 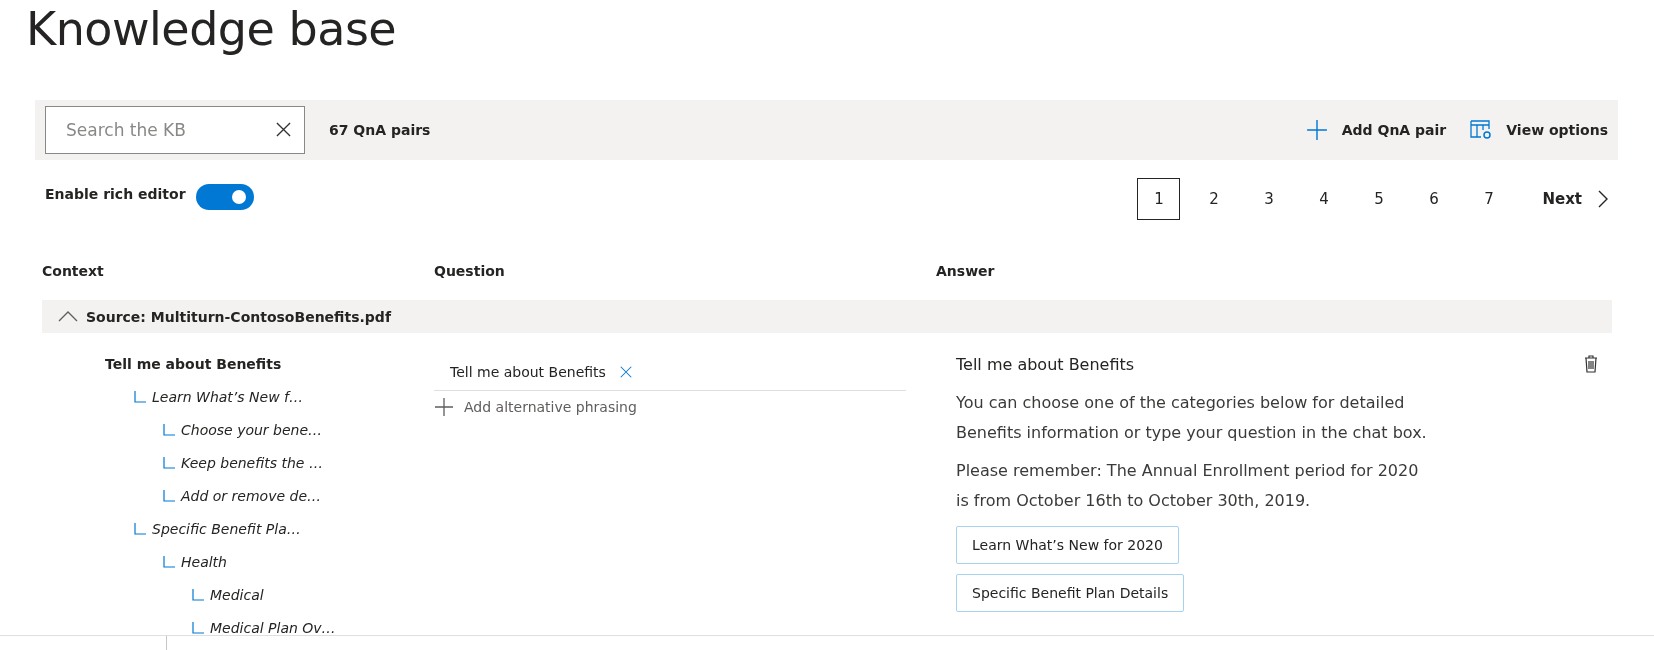 I want to click on add-phrasing-button: Add alternative phrasing, so click(x=535, y=404).